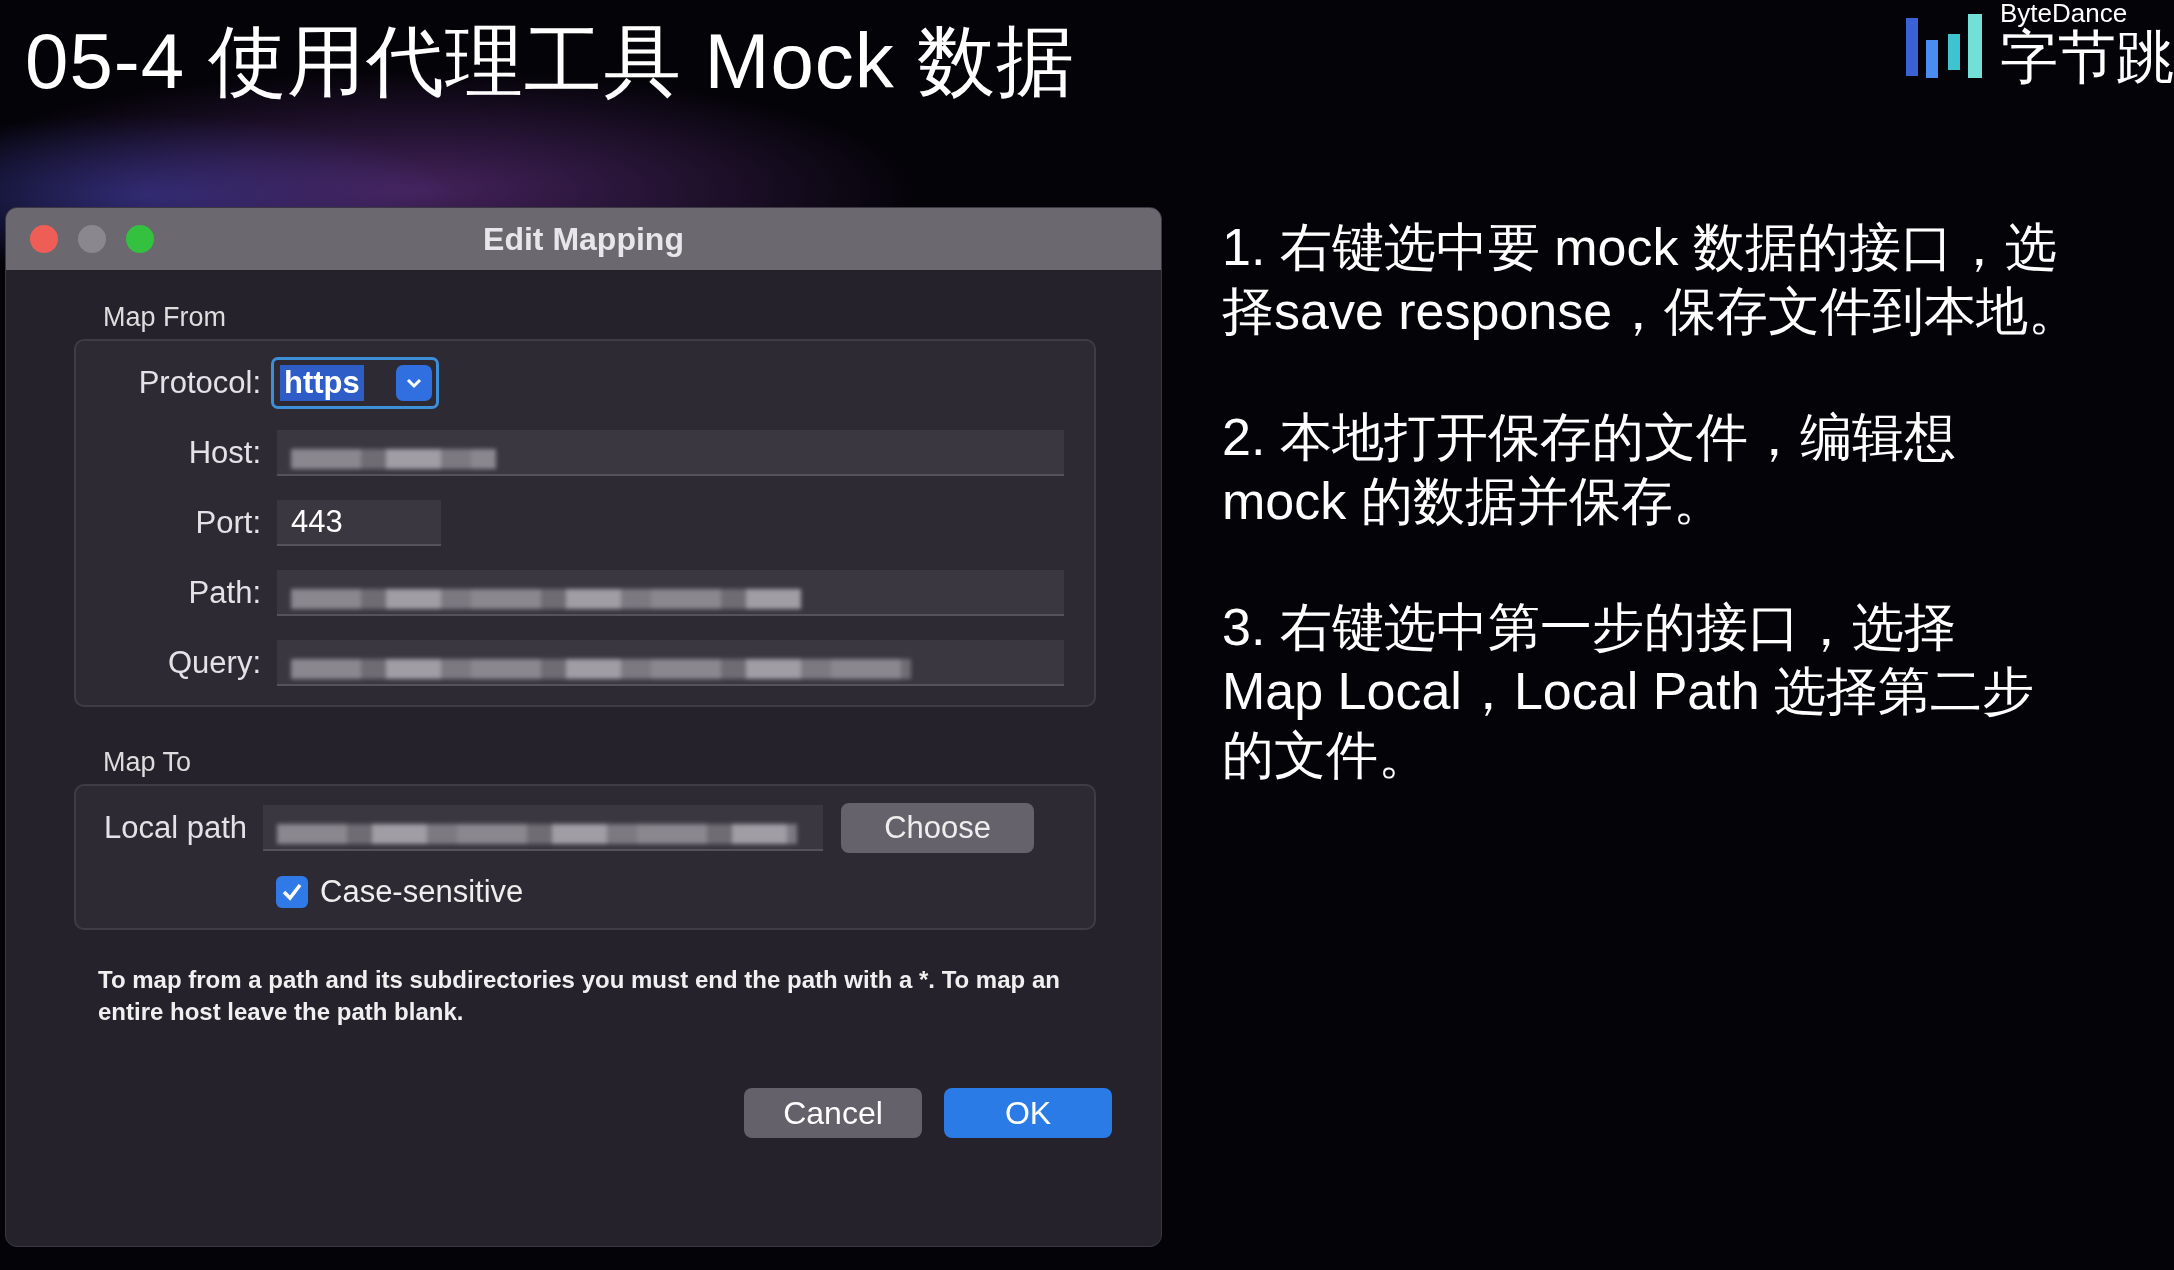  What do you see at coordinates (550, 61) in the screenshot?
I see `slide-title: 05-4 使用代理工具 Mock 数据` at bounding box center [550, 61].